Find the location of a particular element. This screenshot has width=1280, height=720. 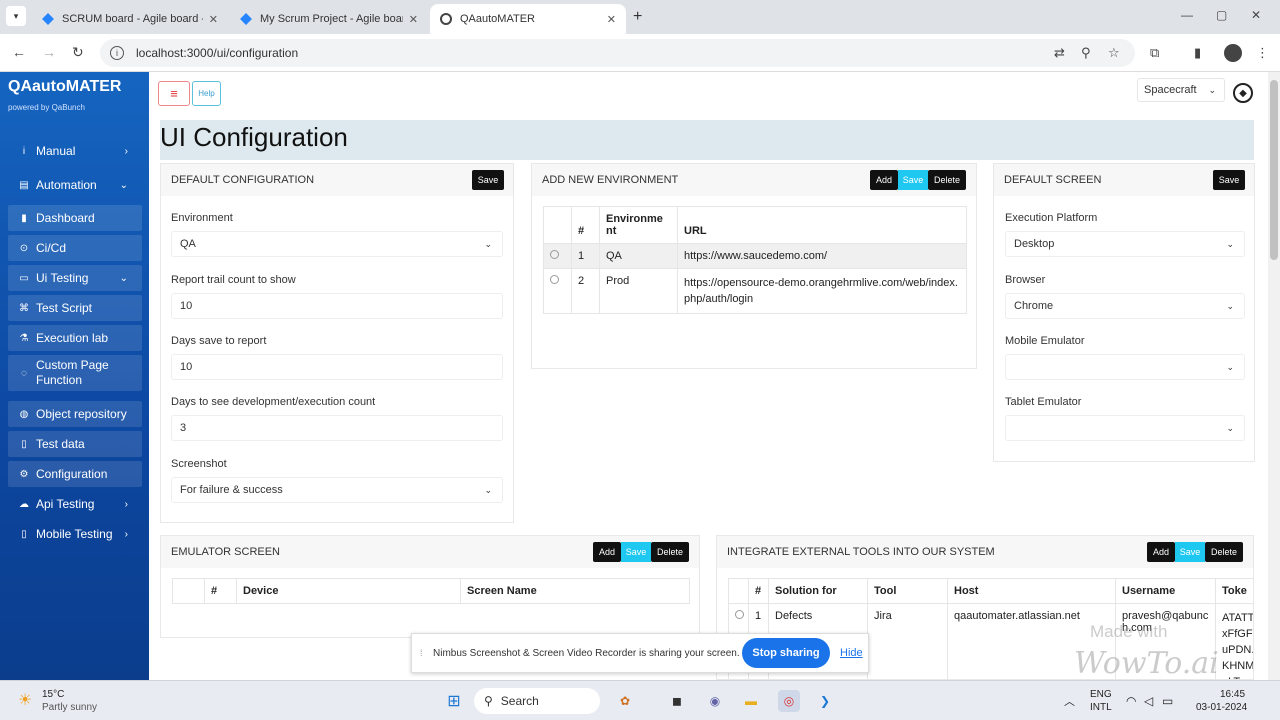

sidebar-item-mobile-testing: ▯ Mobile Testing › is located at coordinates (75, 534).